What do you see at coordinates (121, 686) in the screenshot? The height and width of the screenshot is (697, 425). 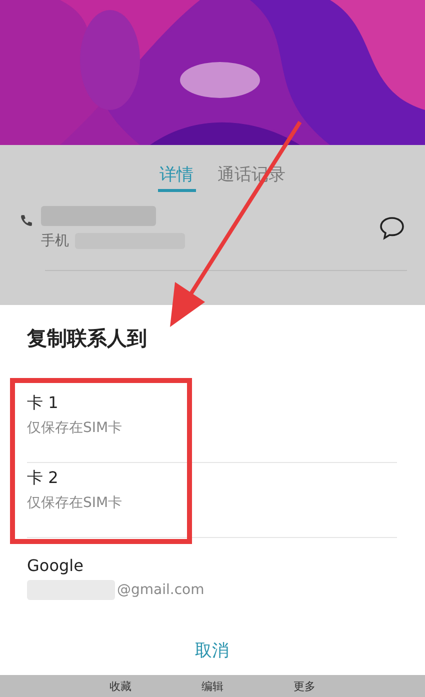 I see `bottom-bar-item: 收藏` at bounding box center [121, 686].